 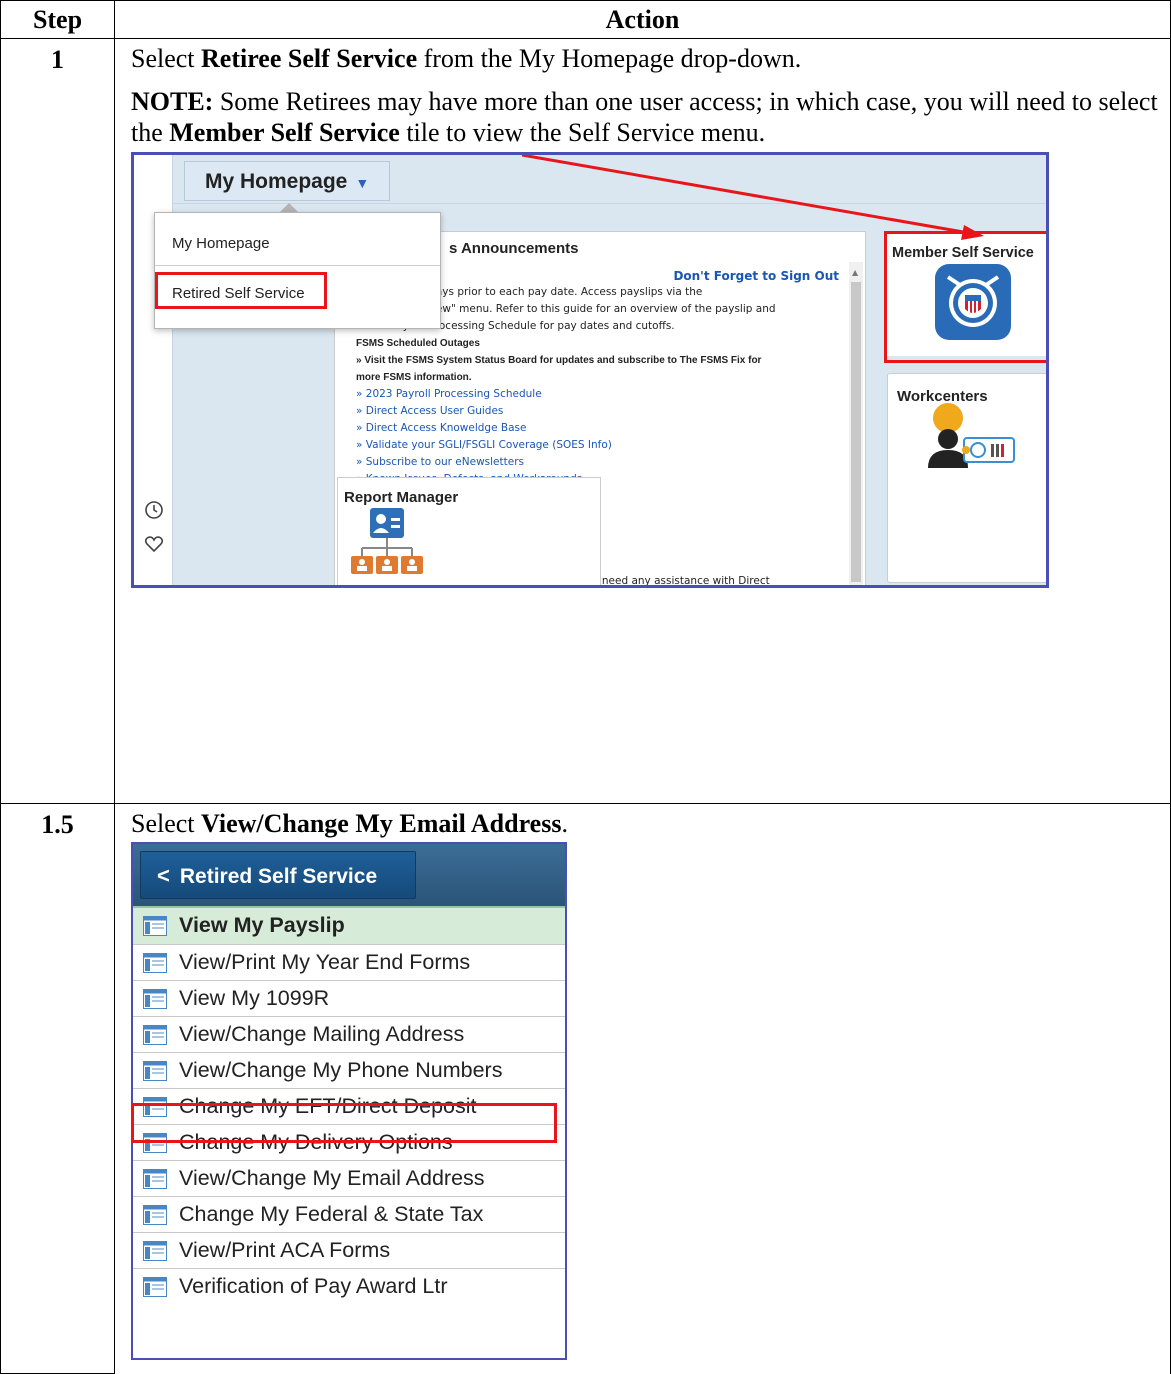 What do you see at coordinates (57, 1088) in the screenshot?
I see `step-number: 1.5` at bounding box center [57, 1088].